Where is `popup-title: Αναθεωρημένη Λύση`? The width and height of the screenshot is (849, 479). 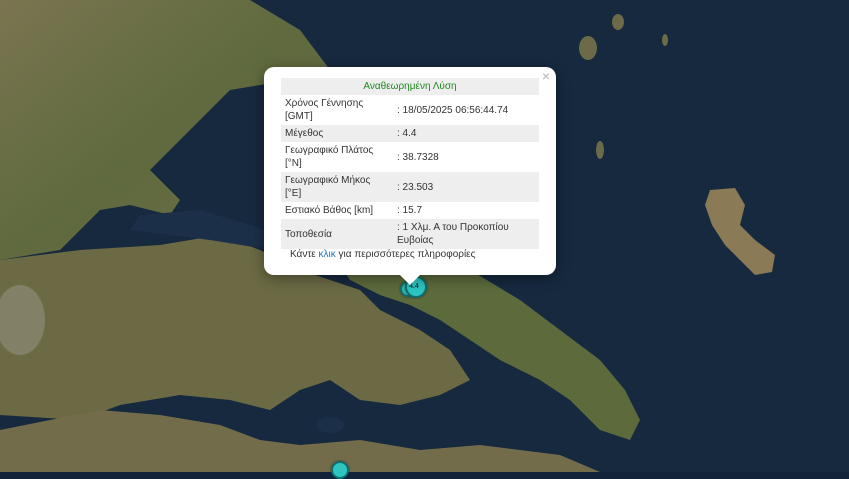
popup-title: Αναθεωρημένη Λύση is located at coordinates (410, 86).